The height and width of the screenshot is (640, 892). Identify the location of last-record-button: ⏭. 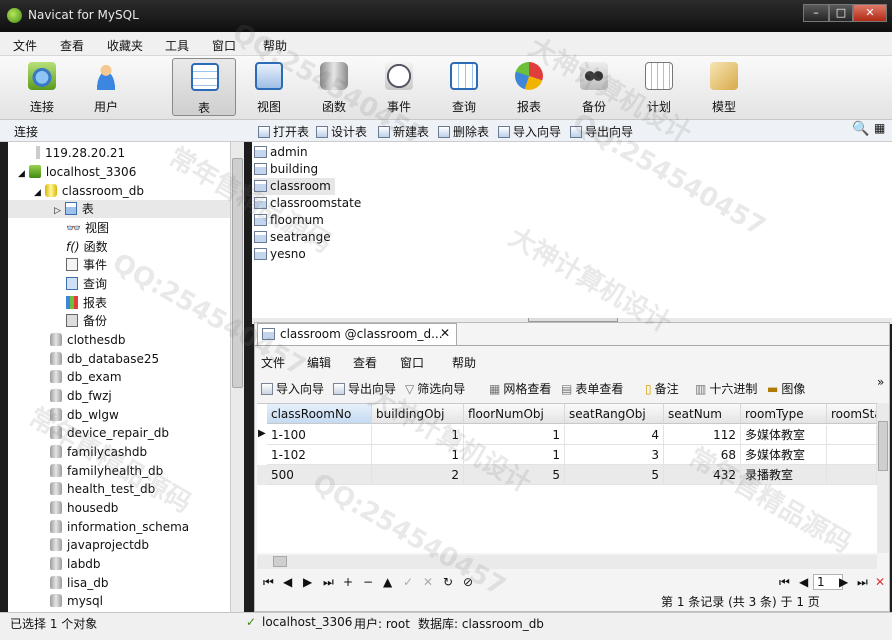
(328, 582).